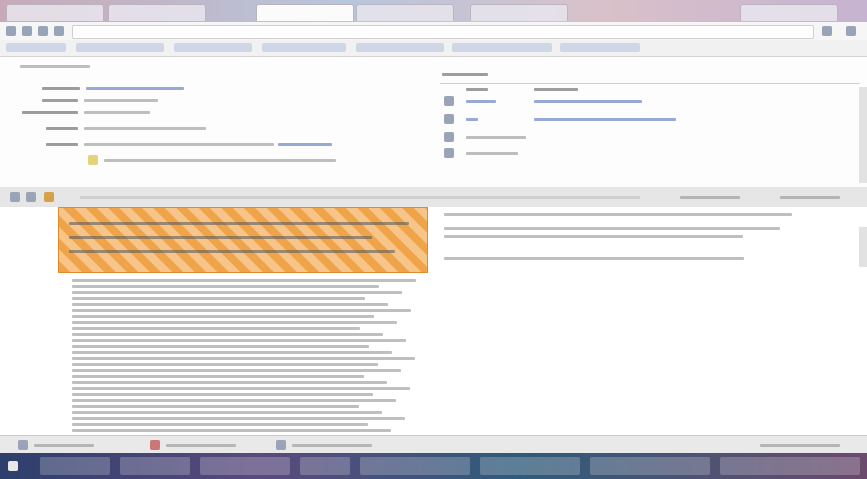  What do you see at coordinates (13, 466) in the screenshot?
I see `start-icon` at bounding box center [13, 466].